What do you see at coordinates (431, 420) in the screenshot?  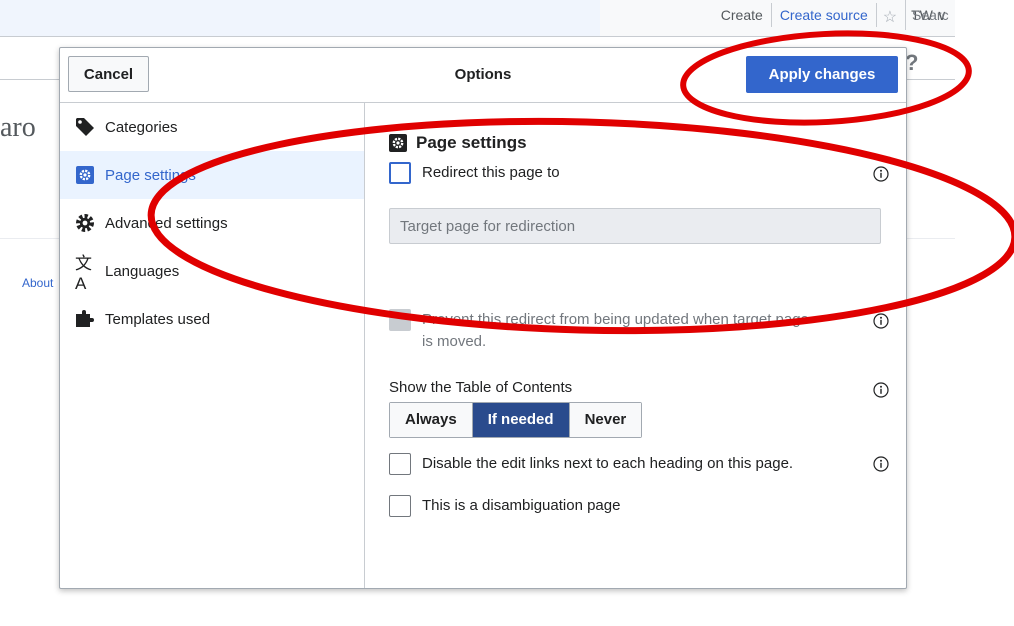 I see `toc-option-always: Always` at bounding box center [431, 420].